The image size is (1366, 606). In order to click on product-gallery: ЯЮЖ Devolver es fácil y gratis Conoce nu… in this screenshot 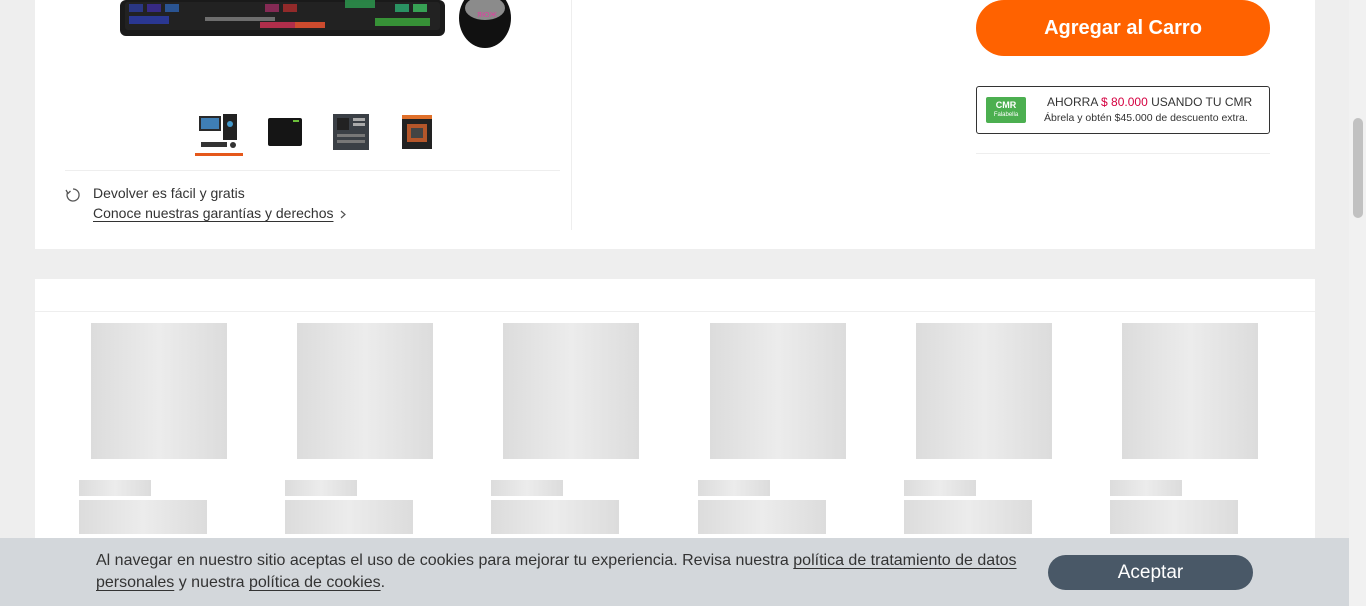, I will do `click(303, 115)`.